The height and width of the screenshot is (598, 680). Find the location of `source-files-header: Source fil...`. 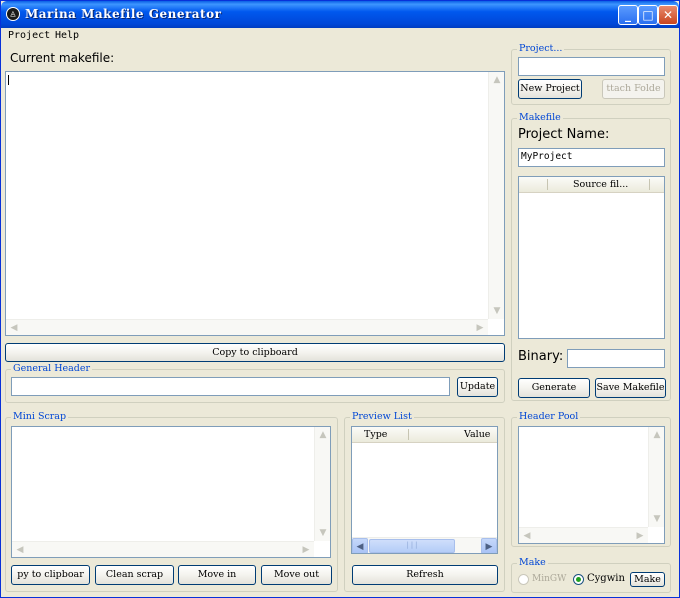

source-files-header: Source fil... is located at coordinates (591, 185).